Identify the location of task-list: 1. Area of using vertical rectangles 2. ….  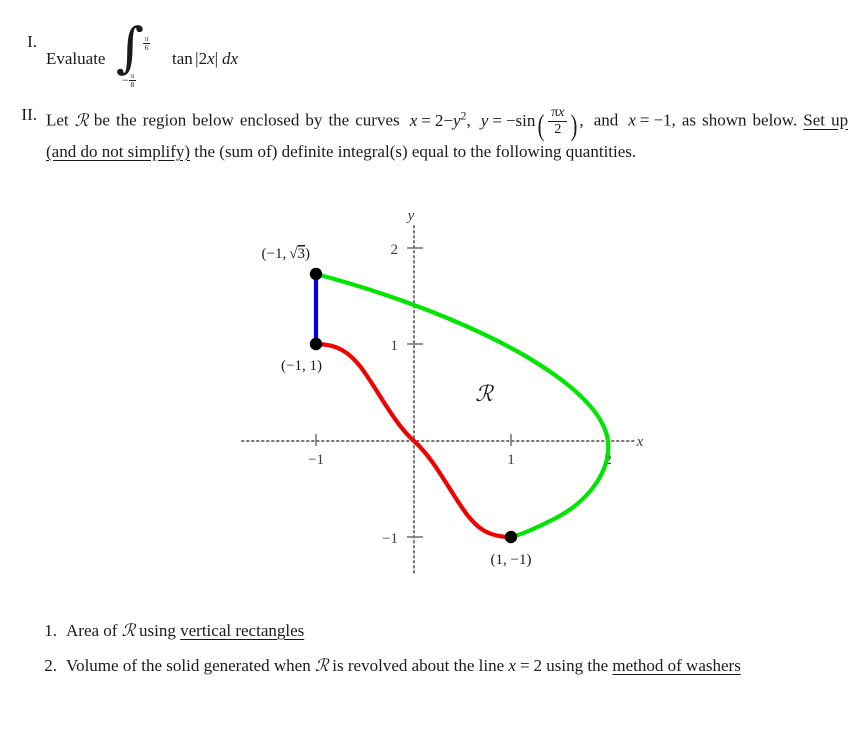
(440, 653).